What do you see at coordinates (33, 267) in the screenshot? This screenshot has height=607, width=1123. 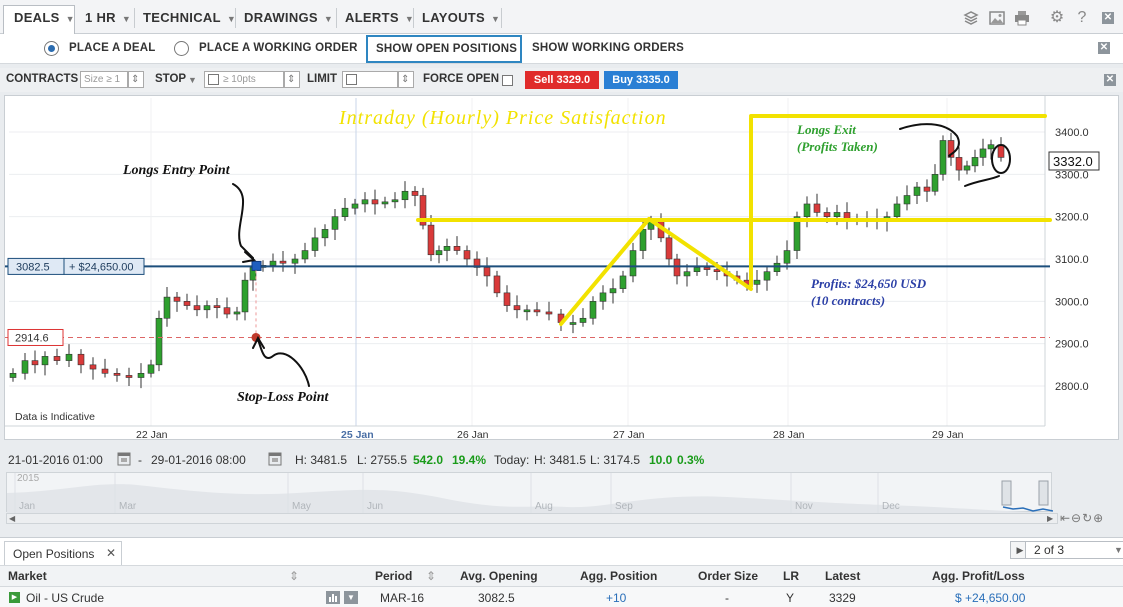 I see `position-level-label: 3082.5` at bounding box center [33, 267].